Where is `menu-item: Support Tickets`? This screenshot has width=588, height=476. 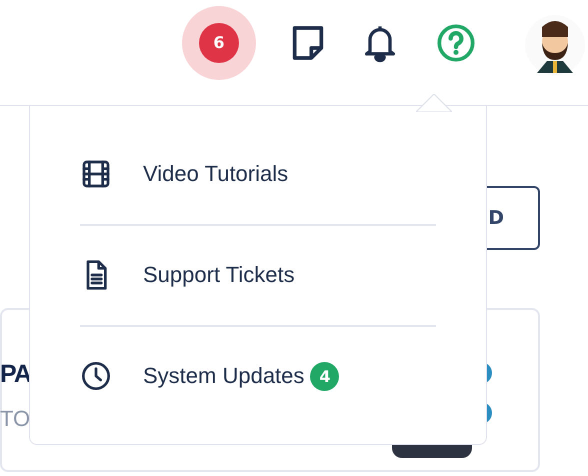 menu-item: Support Tickets is located at coordinates (258, 275).